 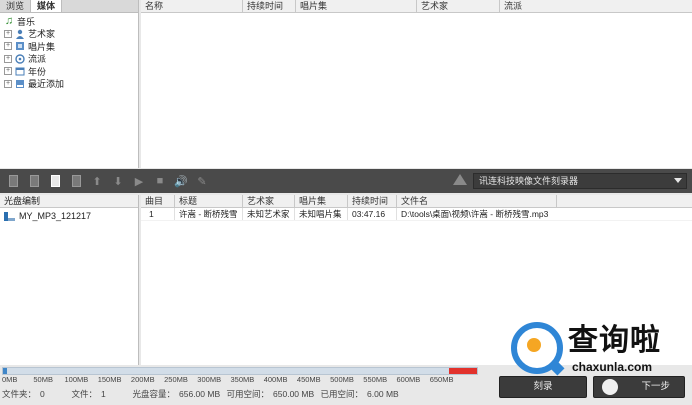 What do you see at coordinates (154, 394) in the screenshot?
I see `capacity-label: 光盘容量：` at bounding box center [154, 394].